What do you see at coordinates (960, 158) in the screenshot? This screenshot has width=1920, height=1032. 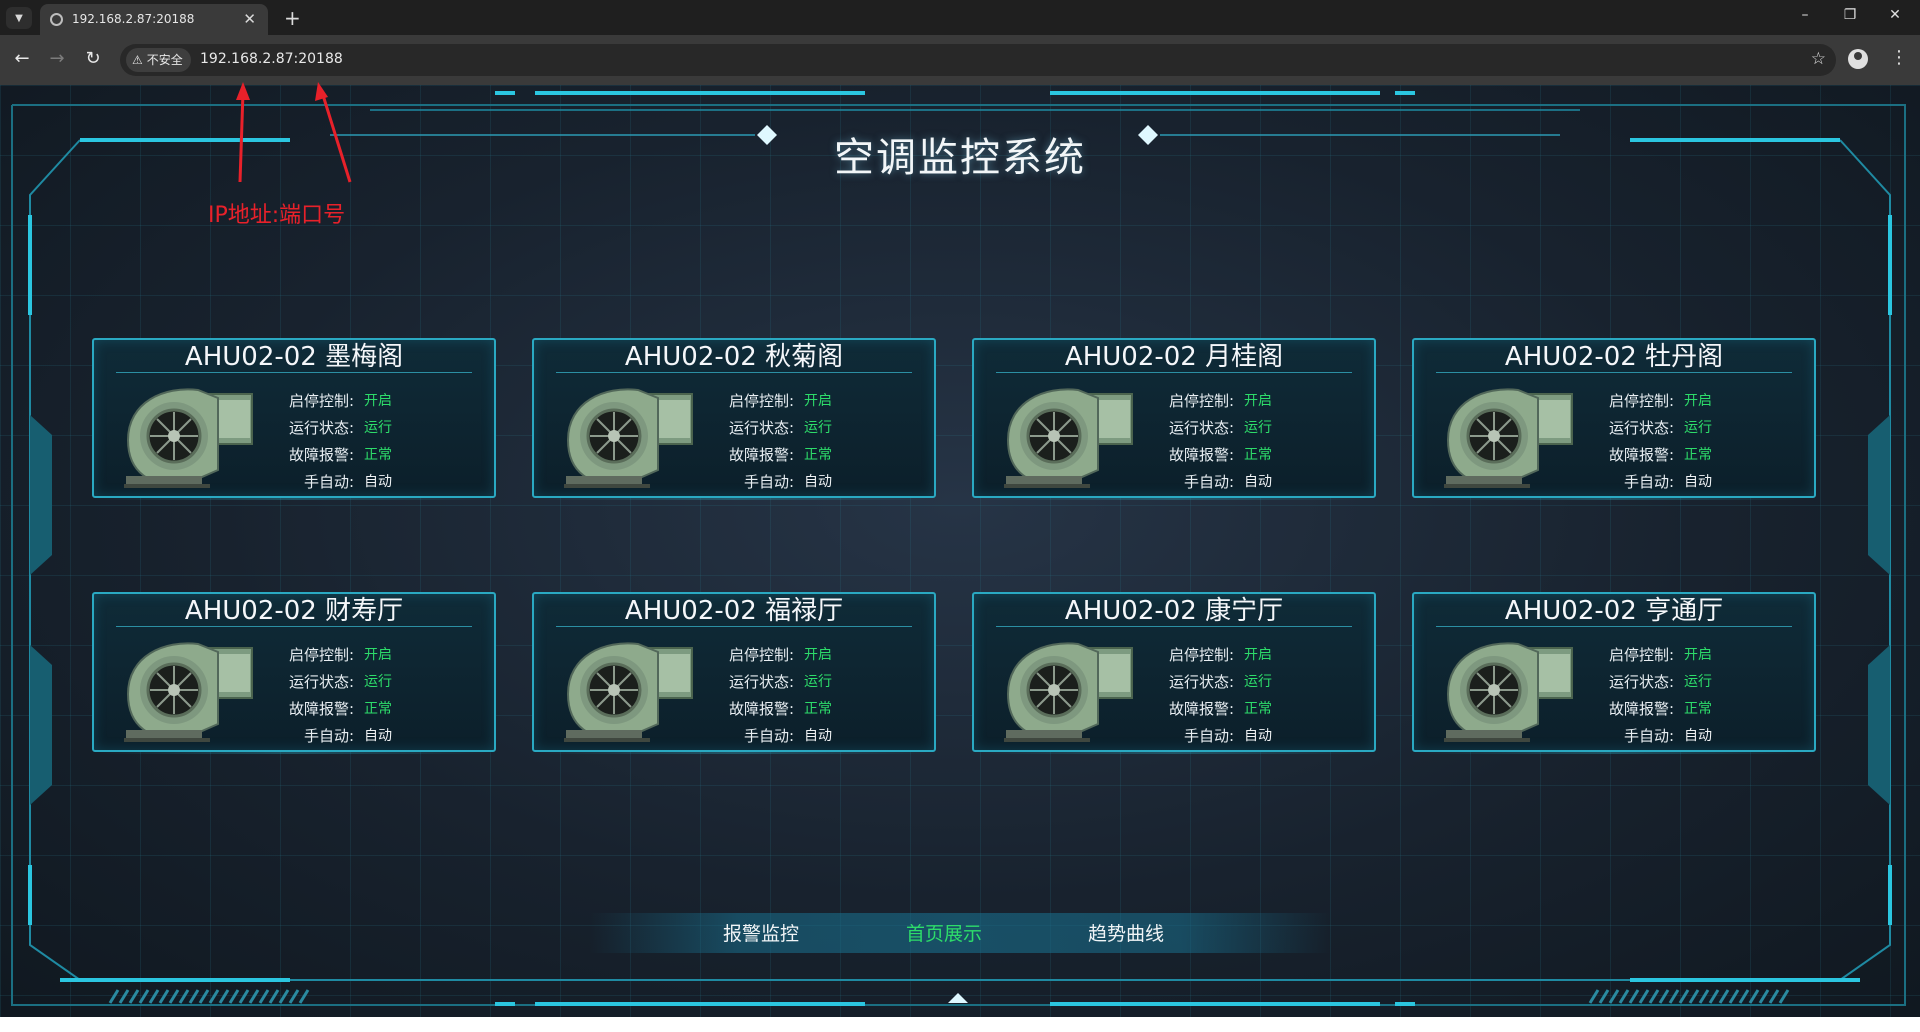 I see `page-title: 空调监控系统` at bounding box center [960, 158].